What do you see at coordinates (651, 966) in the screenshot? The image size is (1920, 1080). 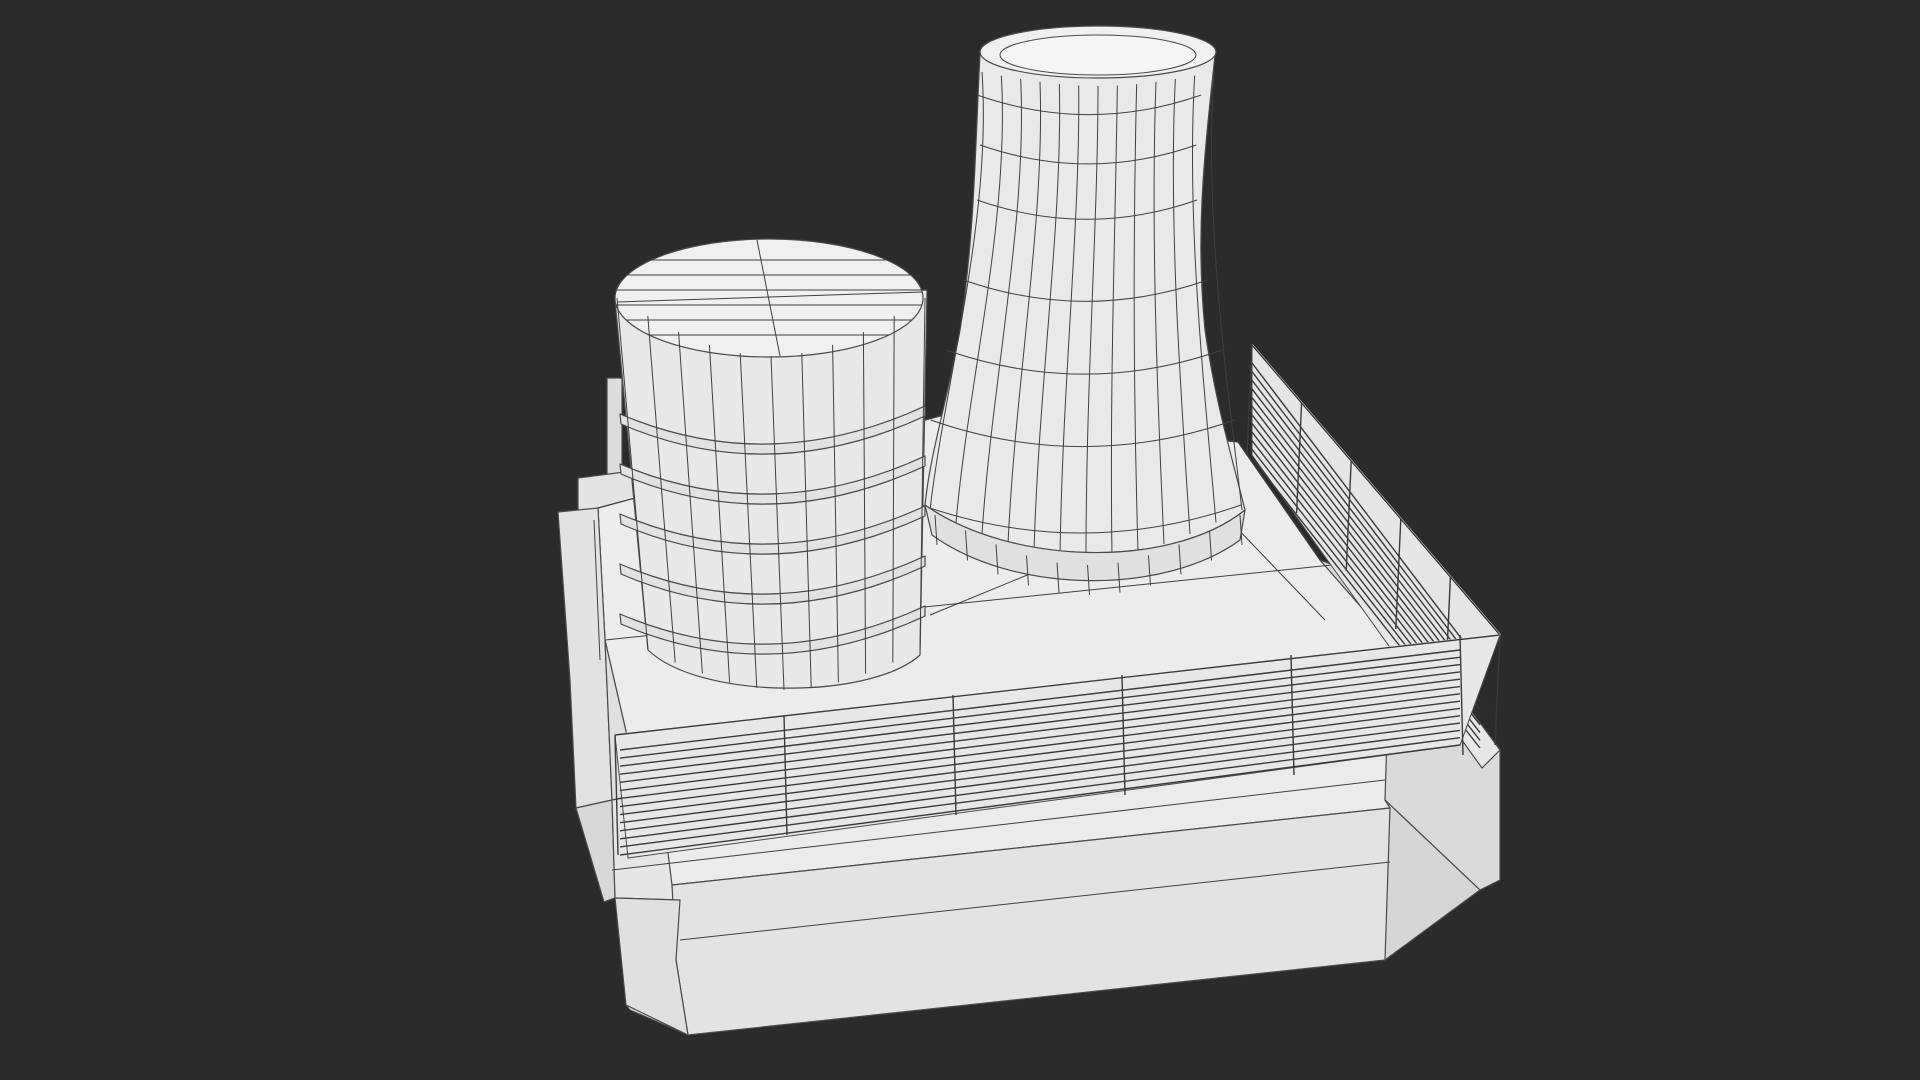 I see `base-front-left-lower` at bounding box center [651, 966].